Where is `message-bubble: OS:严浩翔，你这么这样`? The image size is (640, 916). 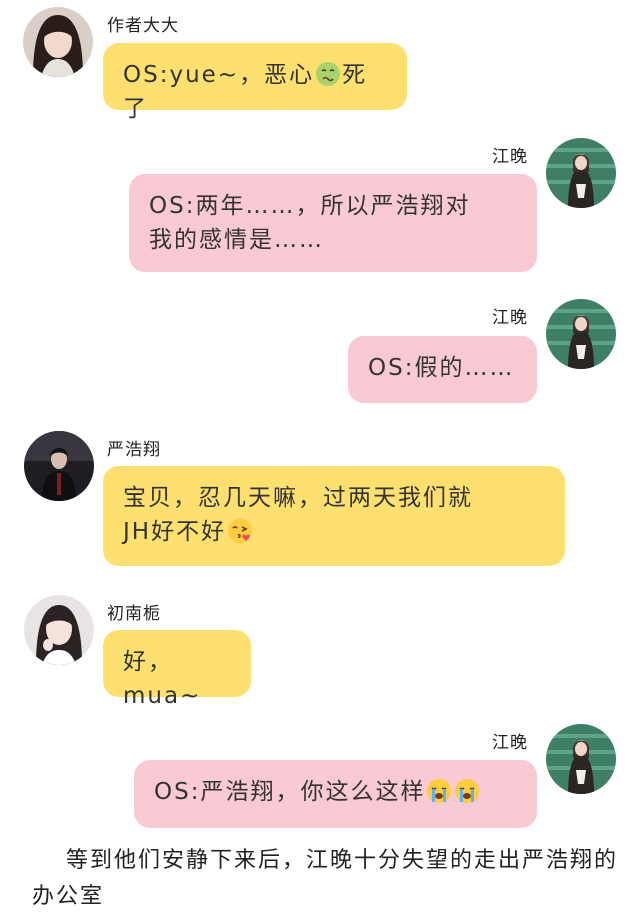 message-bubble: OS:严浩翔，你这么这样 is located at coordinates (335, 794).